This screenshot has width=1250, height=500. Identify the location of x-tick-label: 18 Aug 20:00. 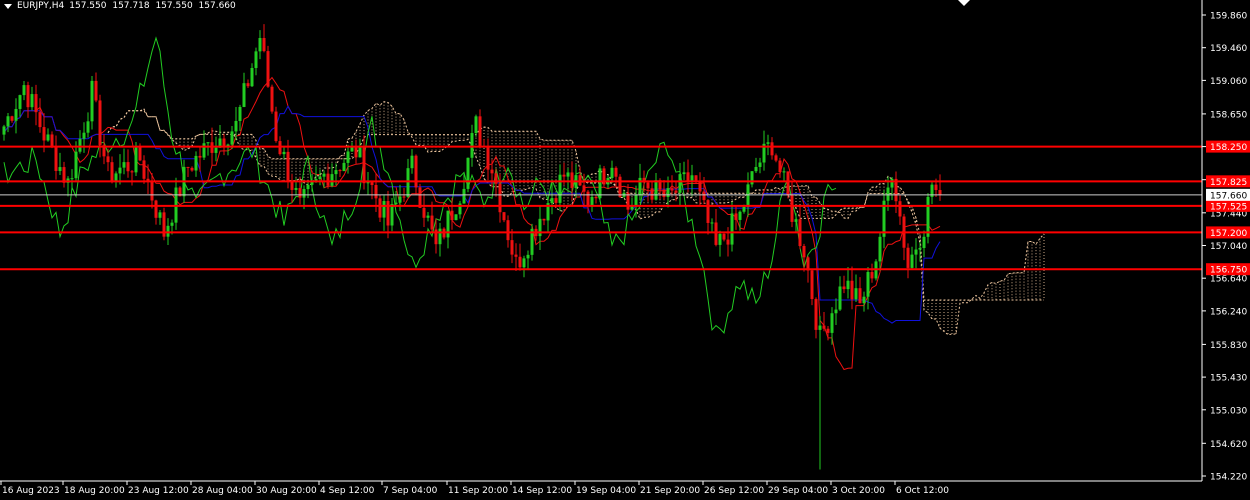
(94, 491).